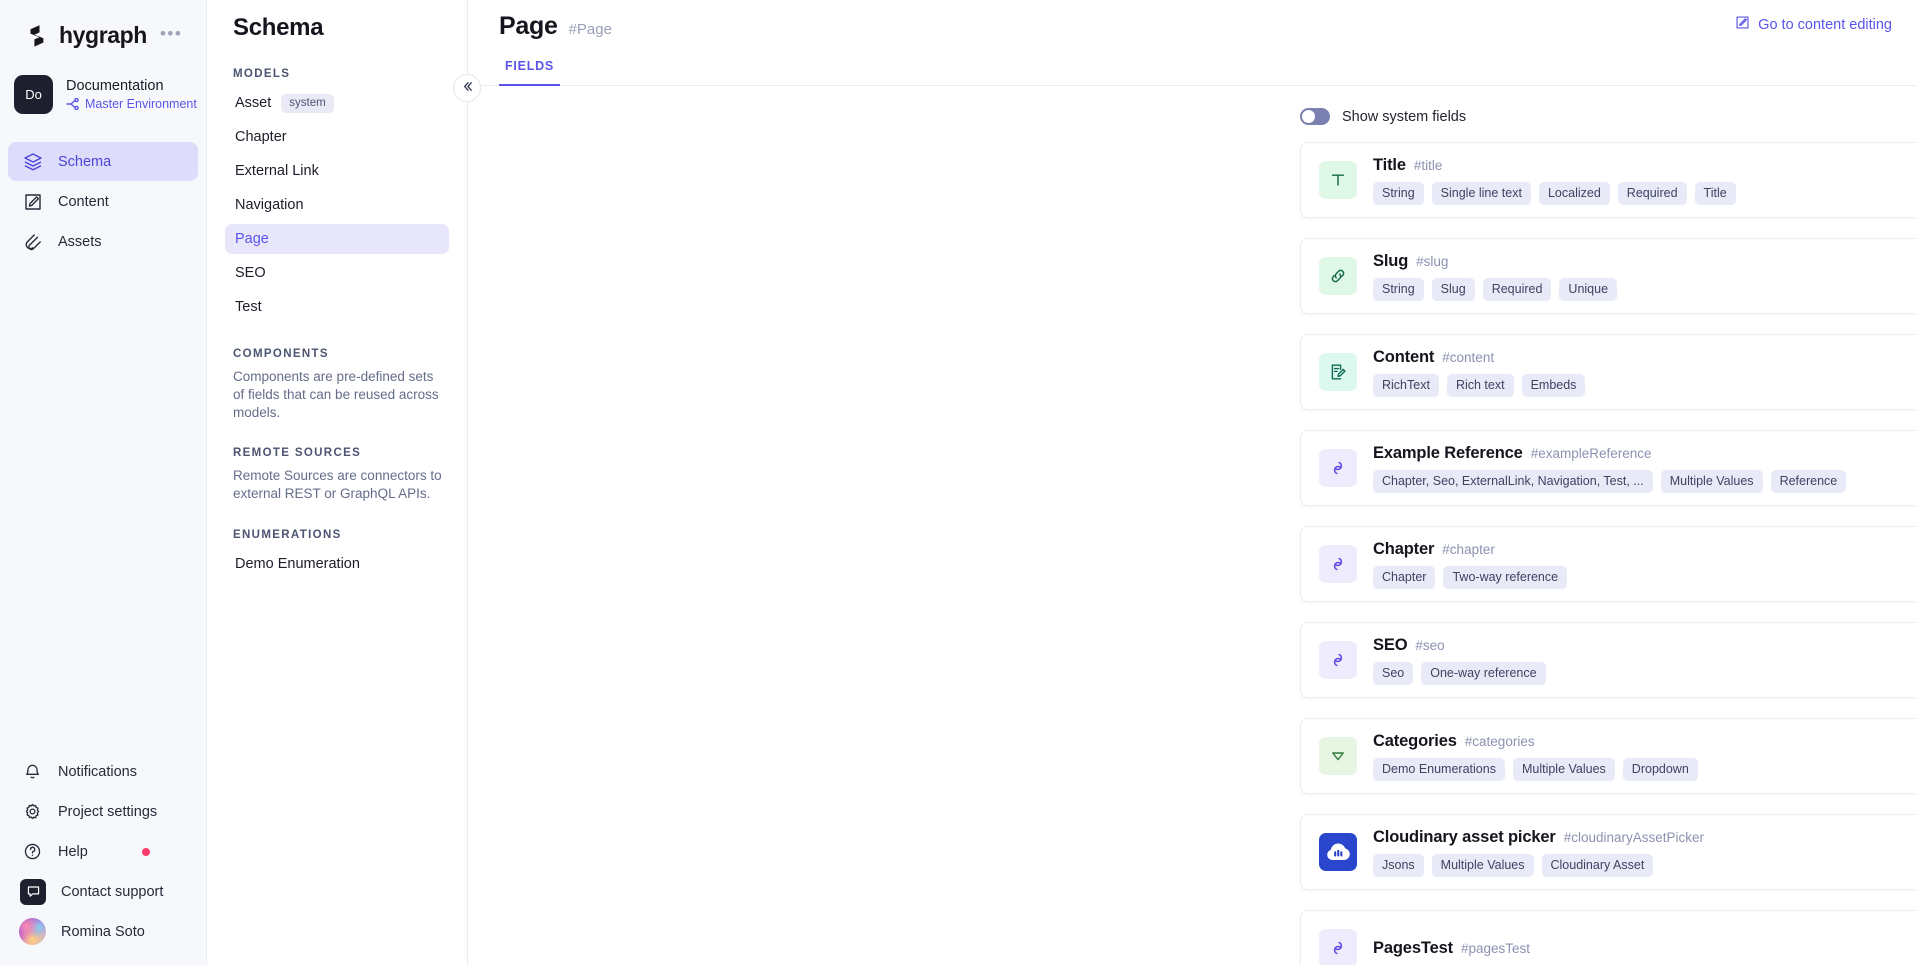  I want to click on field-api-id: #content, so click(1468, 357).